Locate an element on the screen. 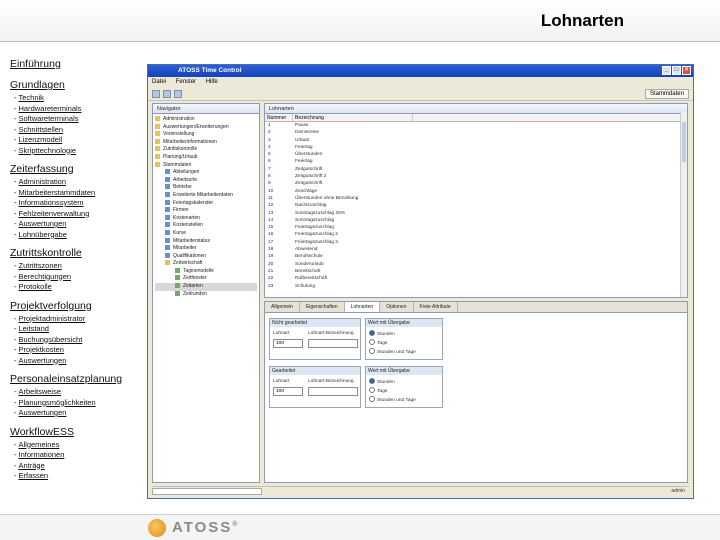 This screenshot has height=540, width=720. nav-item: Buchungsübersicht is located at coordinates (79, 340).